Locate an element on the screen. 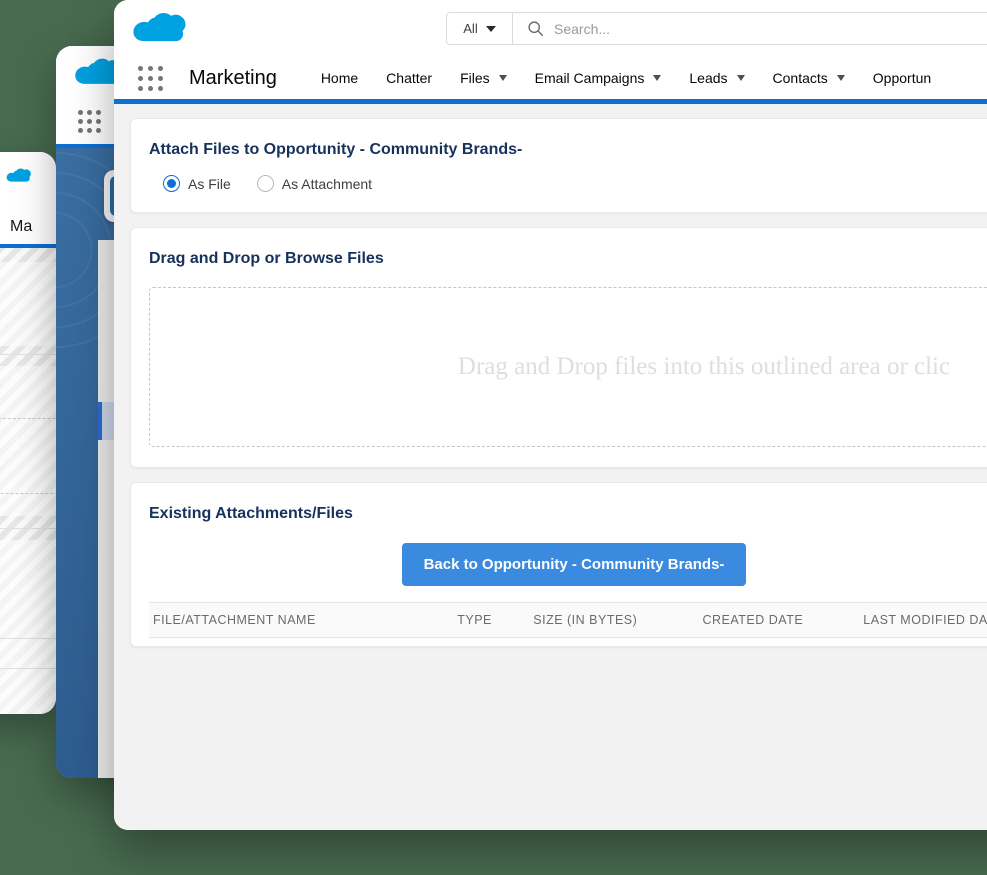  radio-as-file is located at coordinates (171, 184).